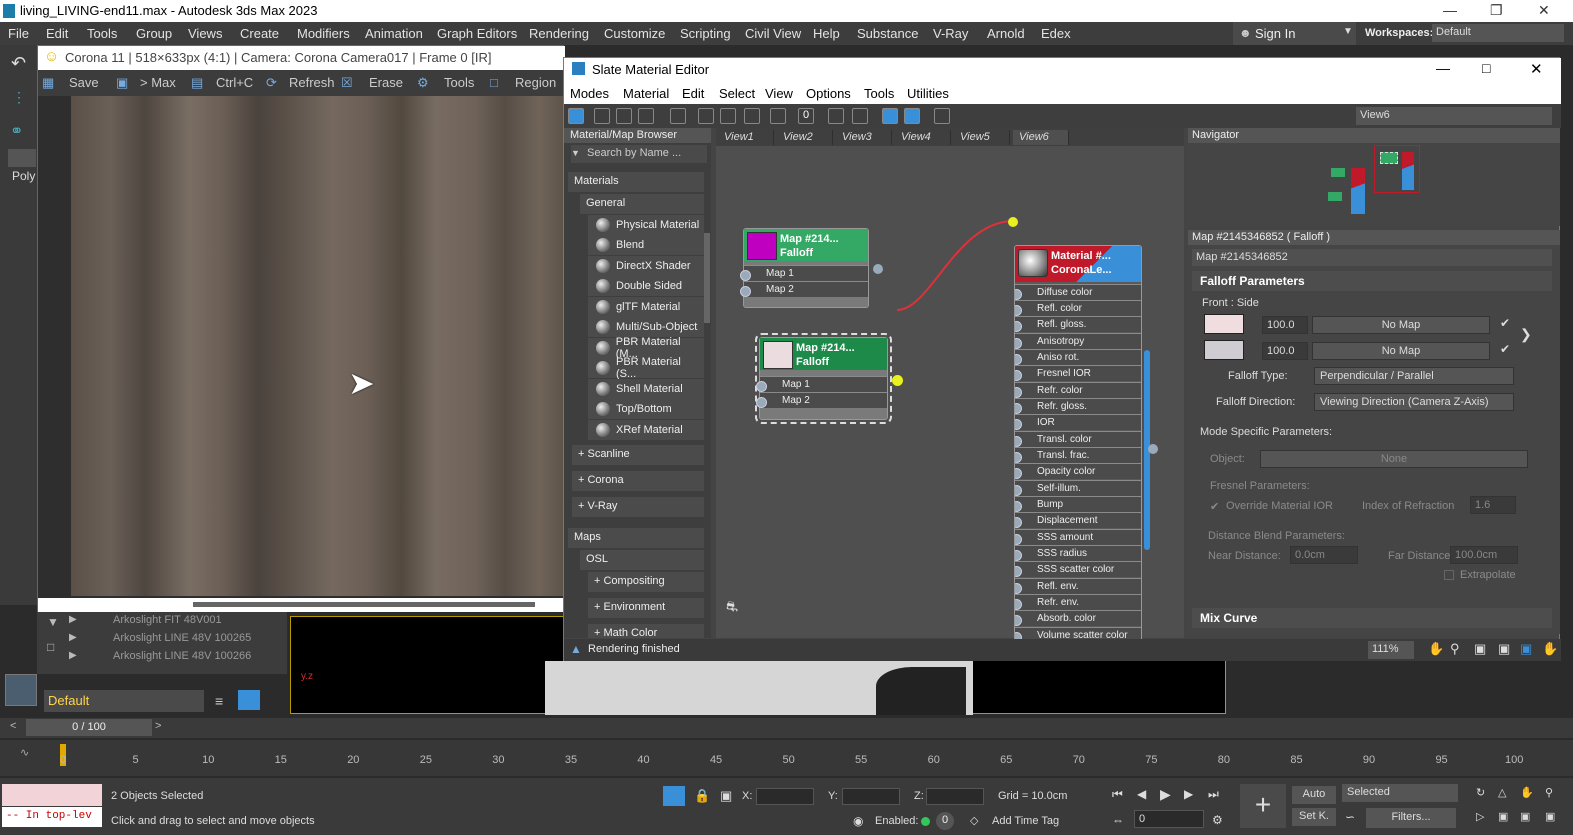 The height and width of the screenshot is (835, 1573). Describe the element at coordinates (1078, 439) in the screenshot. I see `node-slot: Transl. color` at that location.